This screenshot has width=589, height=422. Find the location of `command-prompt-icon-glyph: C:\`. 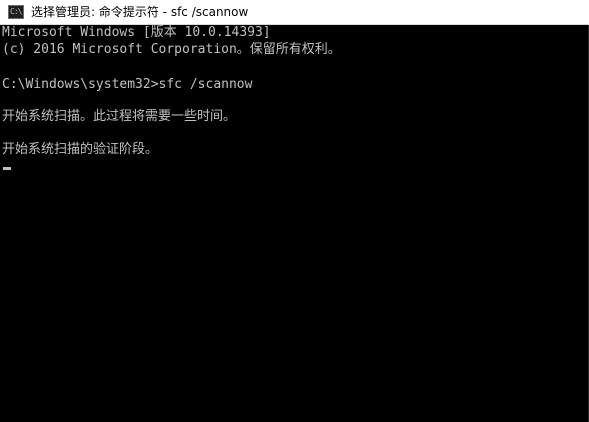

command-prompt-icon-glyph: C:\ is located at coordinates (16, 11).